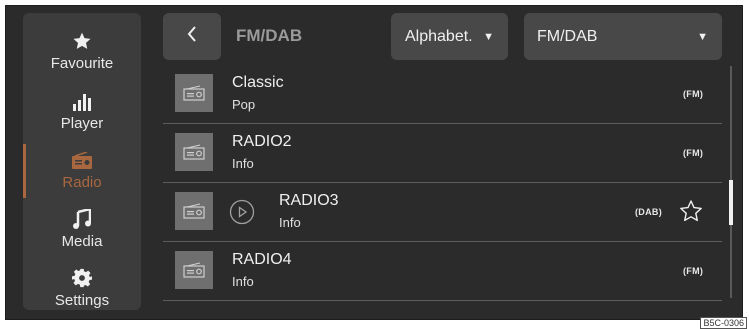 This screenshot has height=329, width=749. I want to click on sort-label: Alphabet., so click(439, 36).